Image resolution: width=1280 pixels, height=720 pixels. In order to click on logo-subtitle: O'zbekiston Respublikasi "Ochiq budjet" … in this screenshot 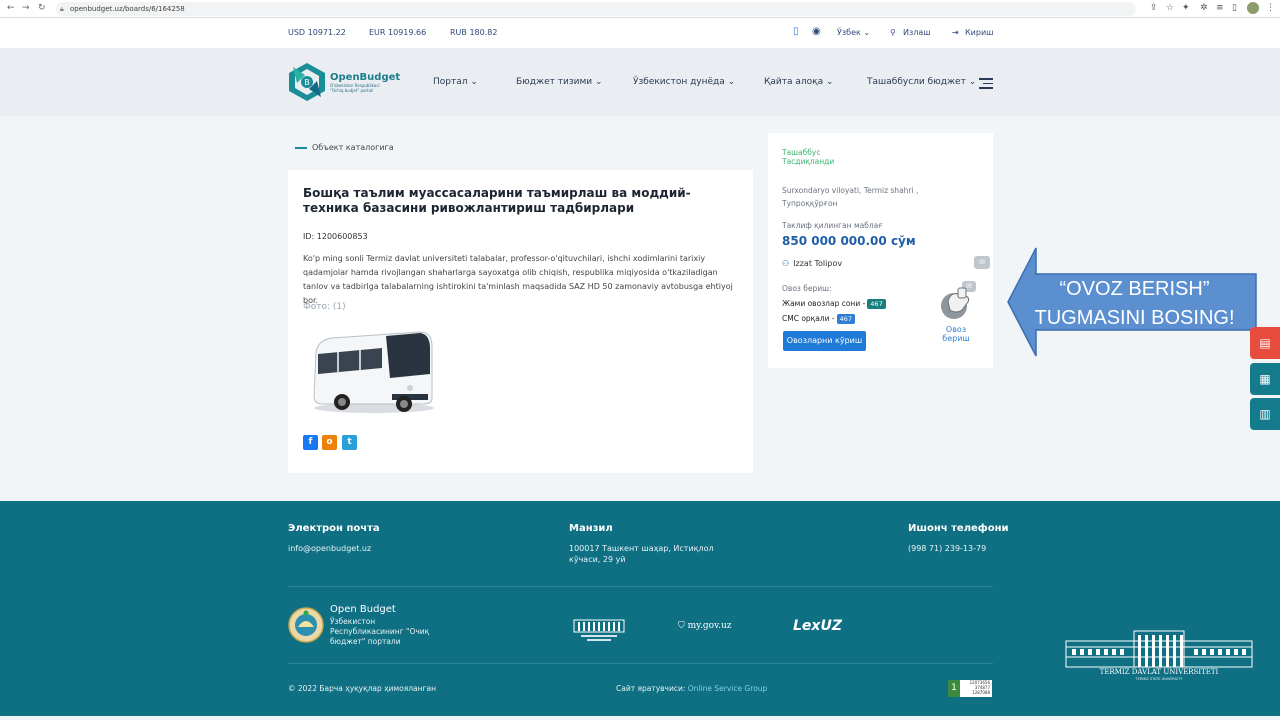, I will do `click(355, 88)`.